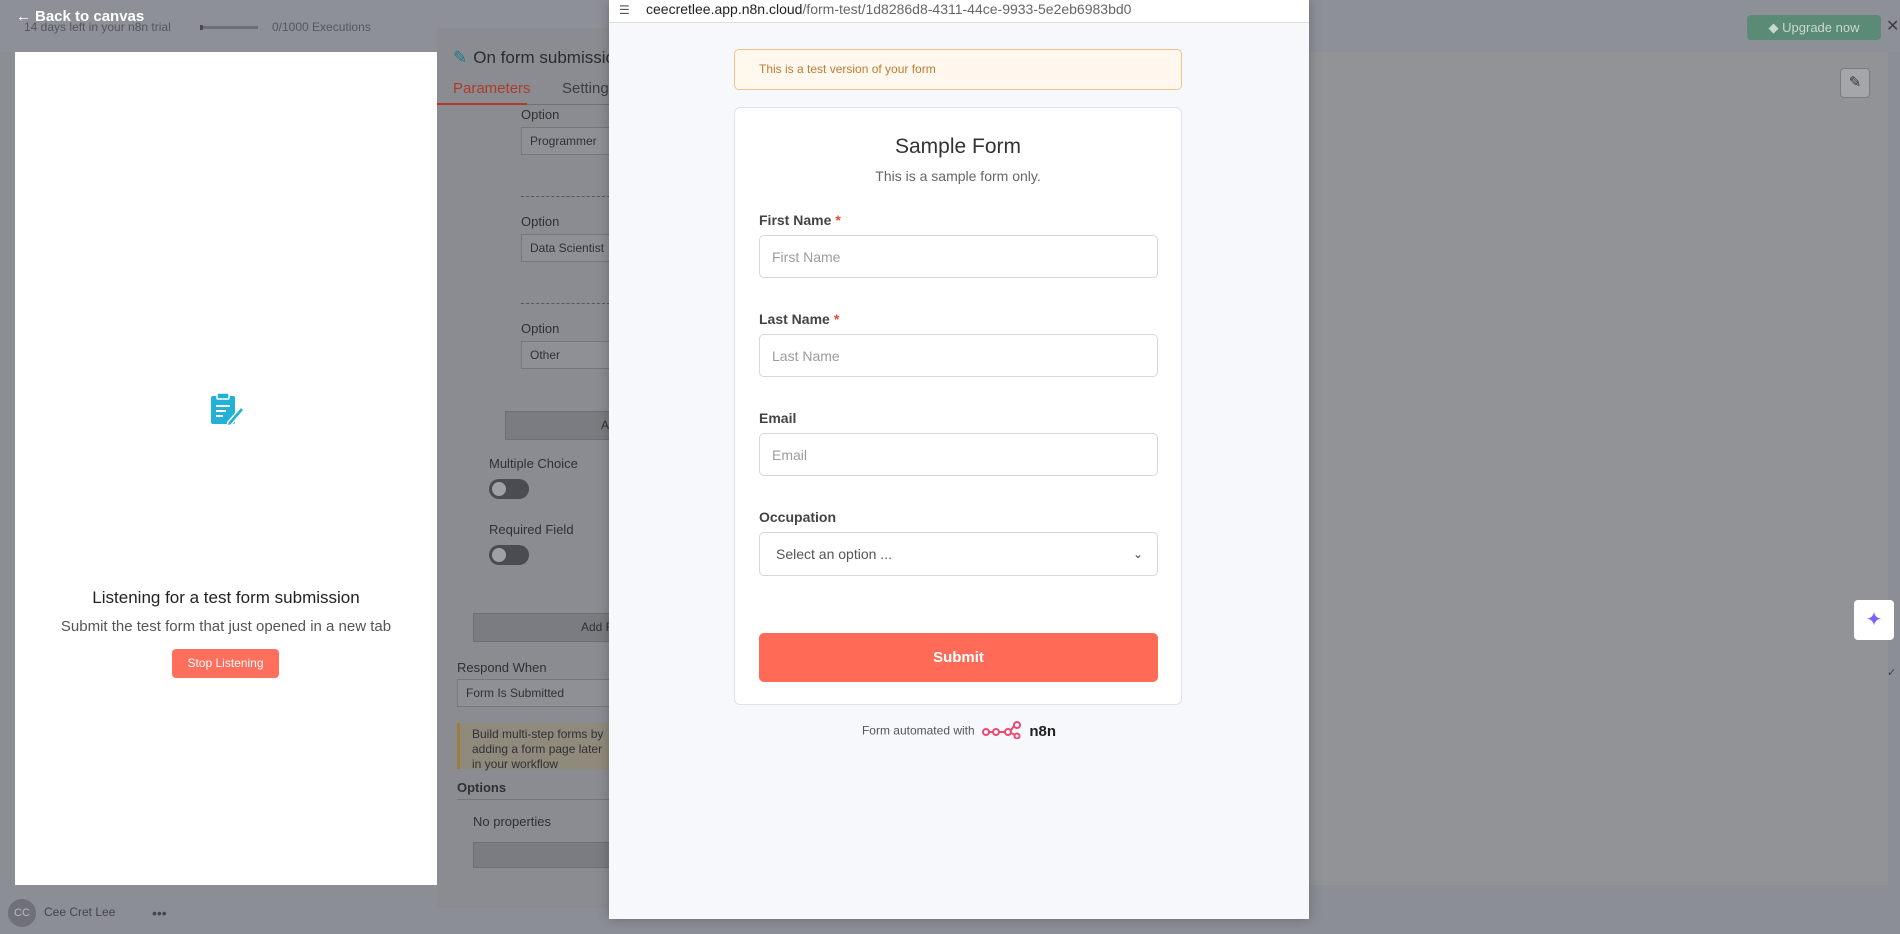 This screenshot has width=1900, height=934. I want to click on no-properties-text: No properties, so click(512, 821).